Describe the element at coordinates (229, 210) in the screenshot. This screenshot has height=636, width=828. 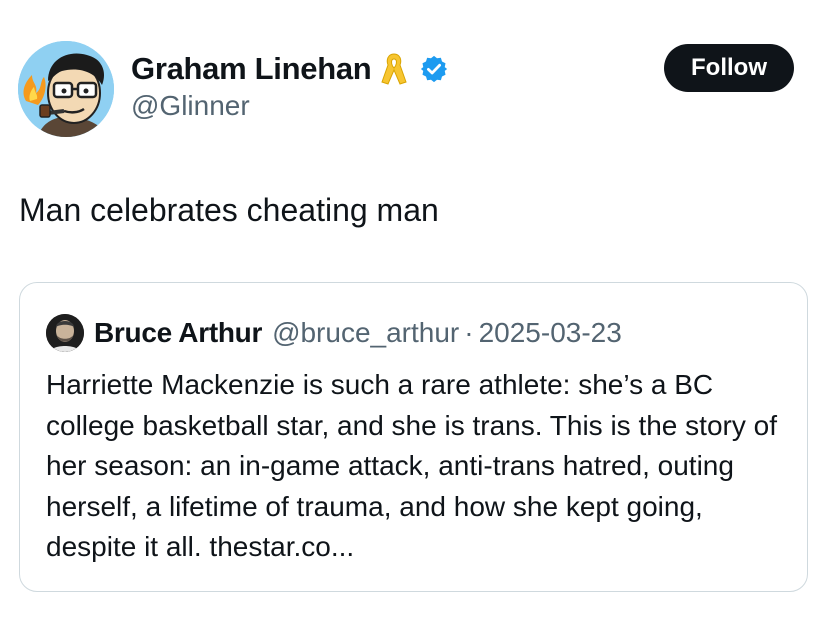
I see `tweet-text: Man celebrates cheating man` at that location.